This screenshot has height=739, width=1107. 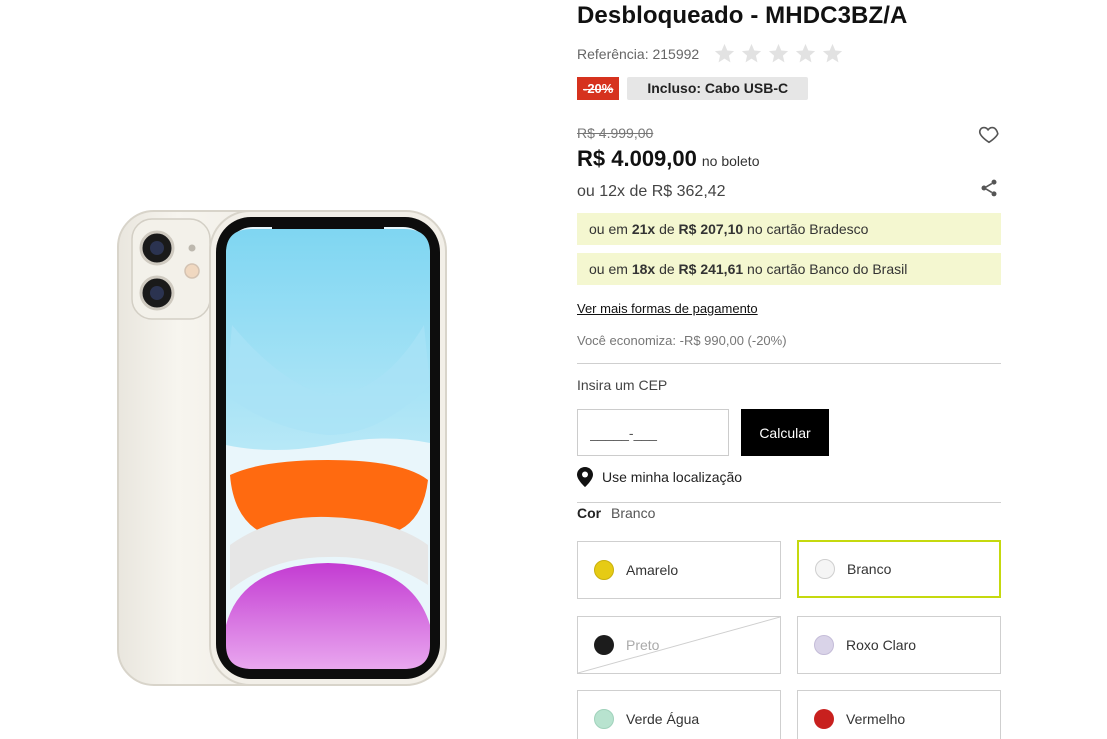 What do you see at coordinates (876, 719) in the screenshot?
I see `color-name: Vermelho` at bounding box center [876, 719].